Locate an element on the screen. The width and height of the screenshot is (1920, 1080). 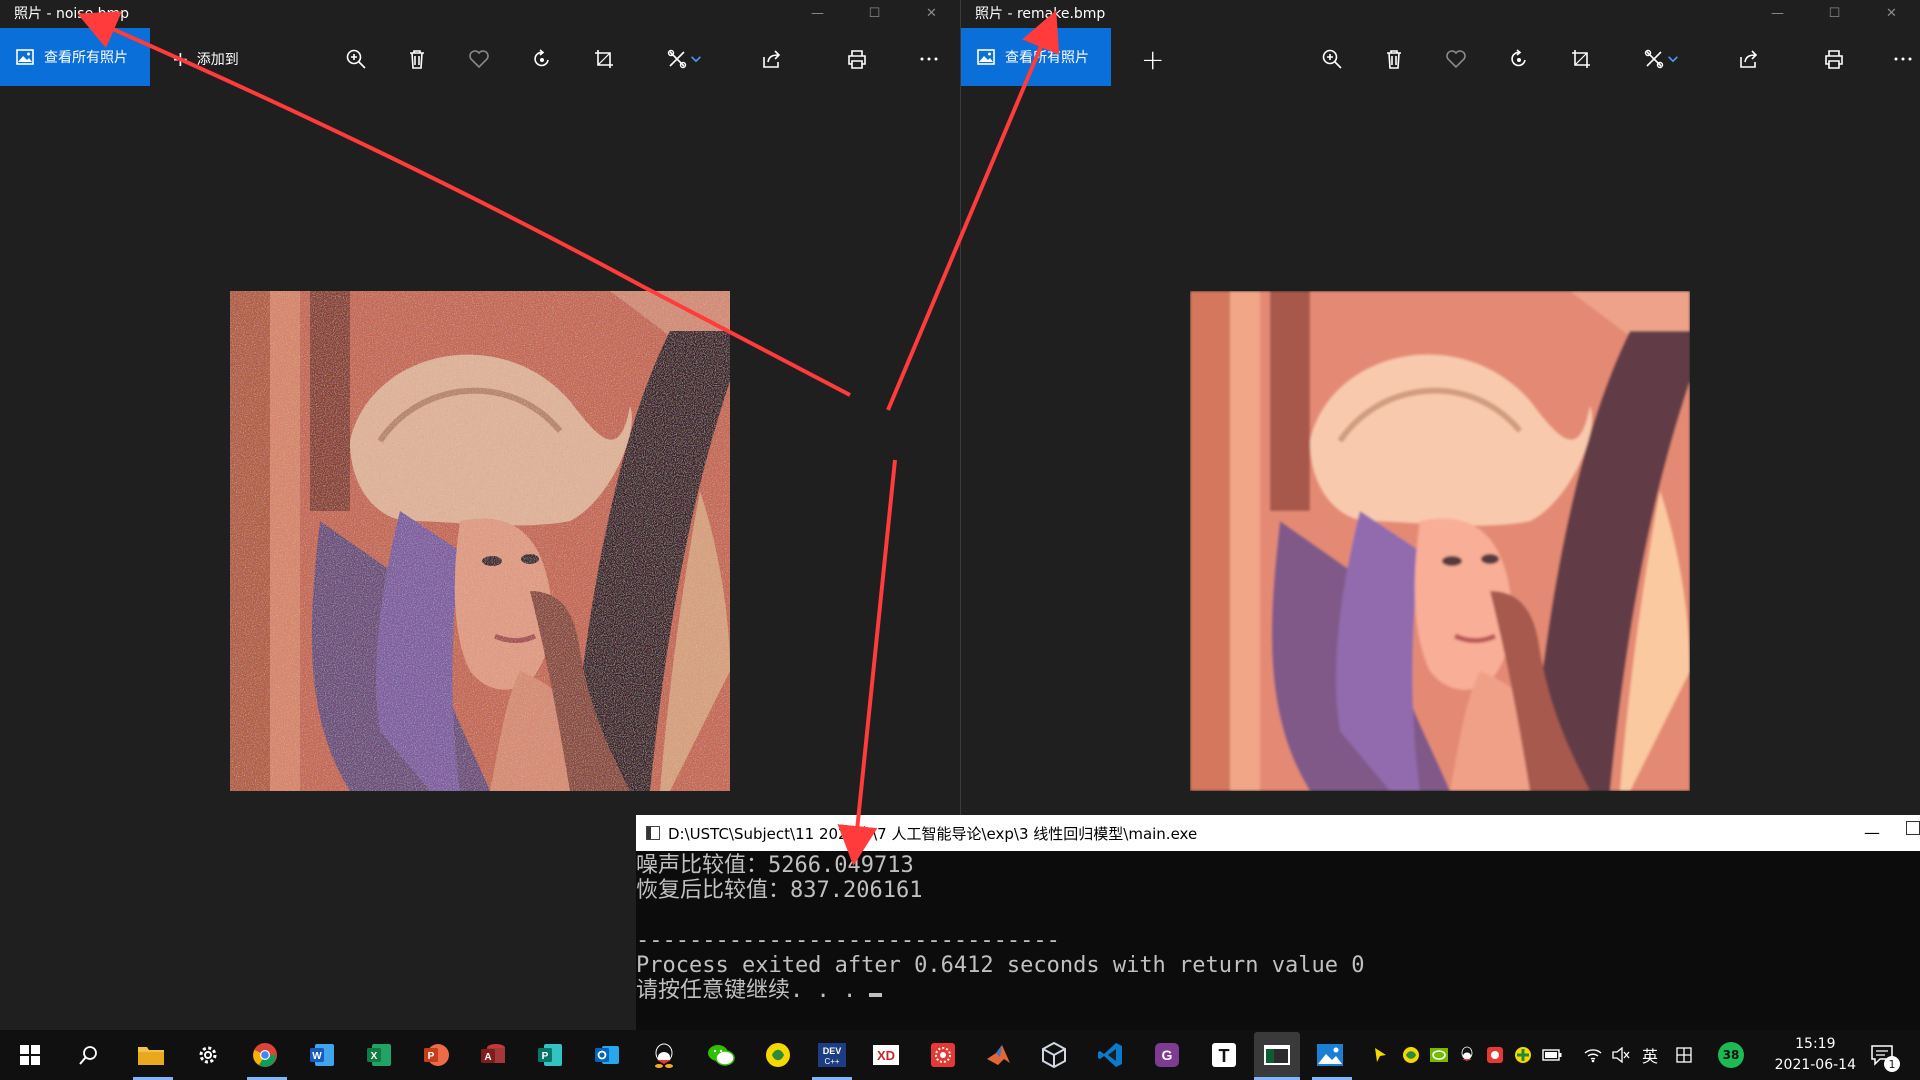
add-button: + is located at coordinates (1152, 59).